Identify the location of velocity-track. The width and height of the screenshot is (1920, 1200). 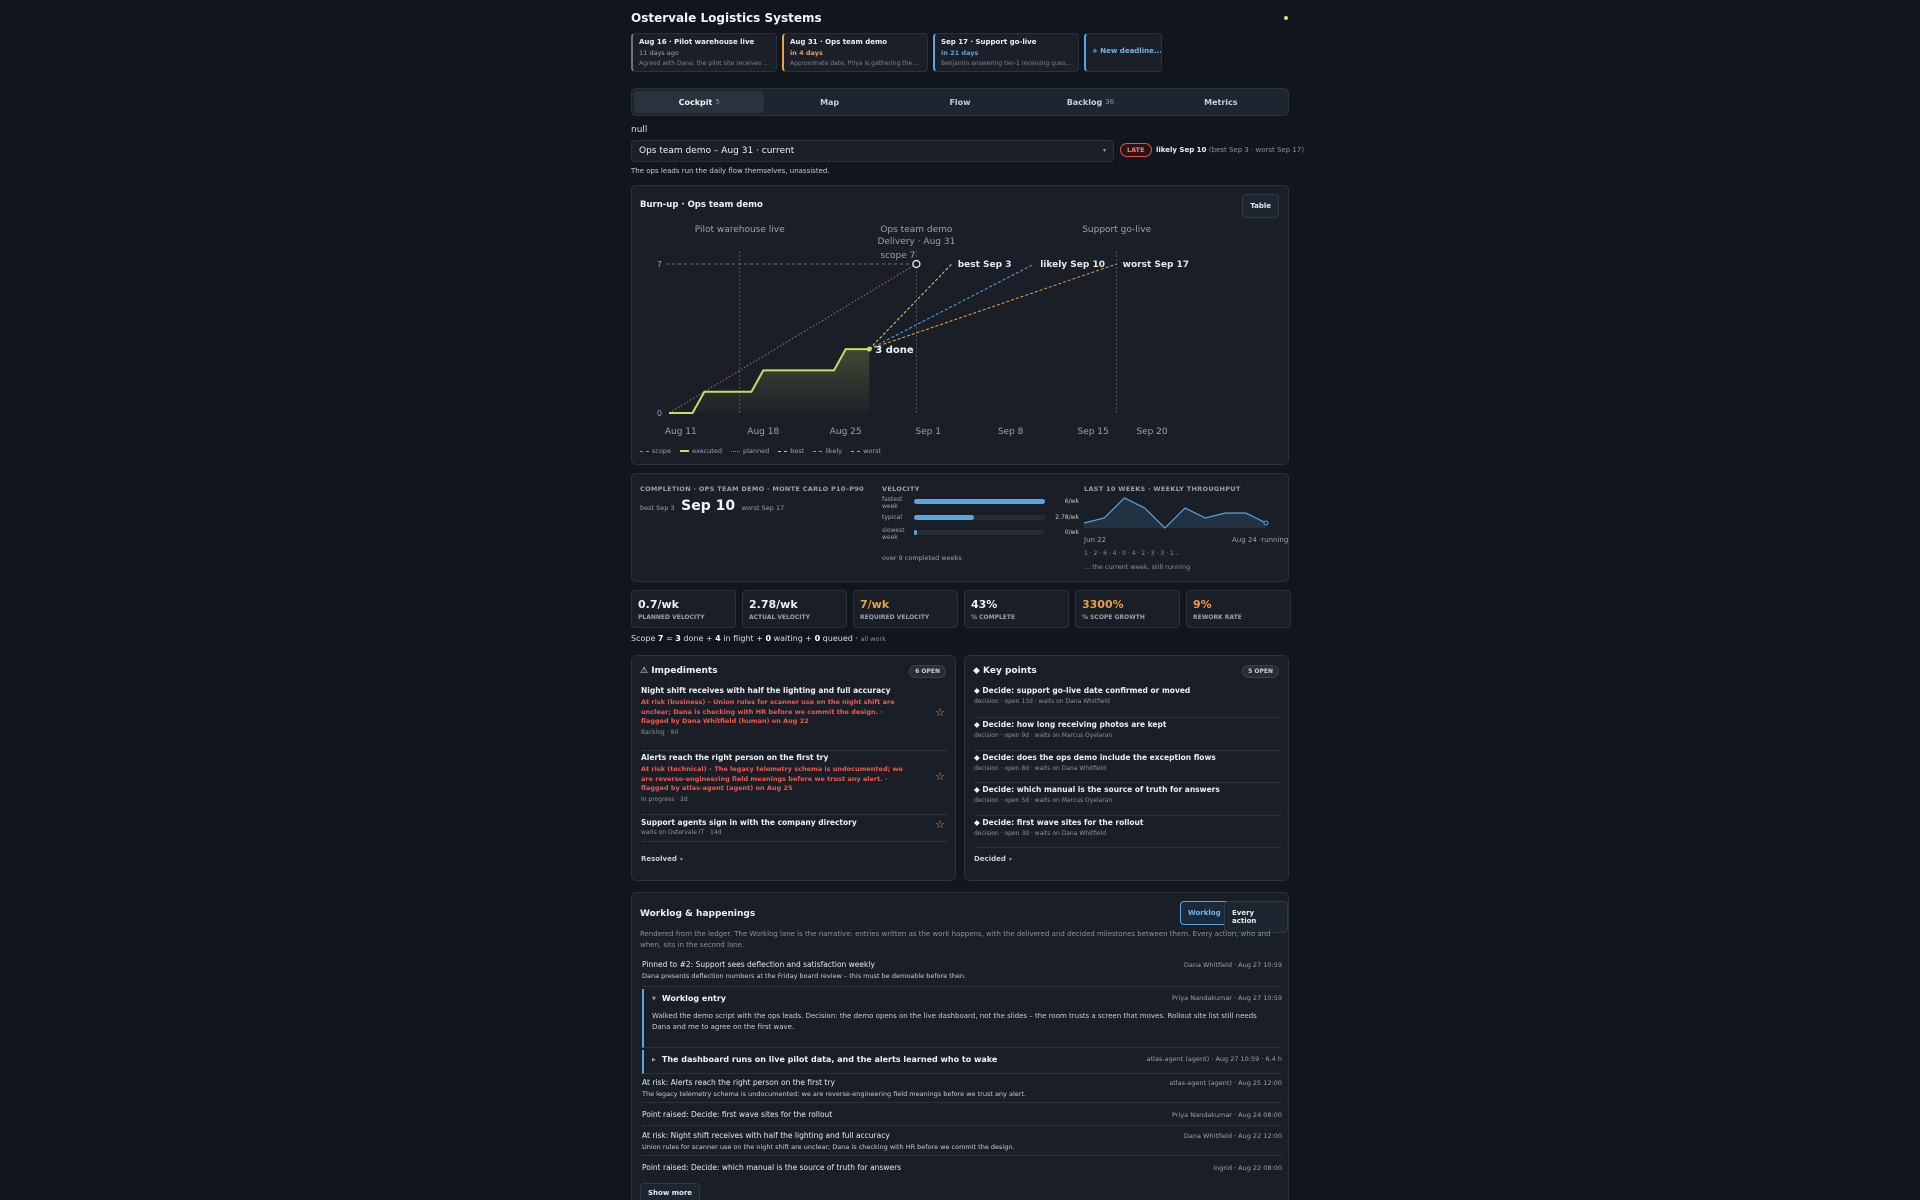
(979, 517).